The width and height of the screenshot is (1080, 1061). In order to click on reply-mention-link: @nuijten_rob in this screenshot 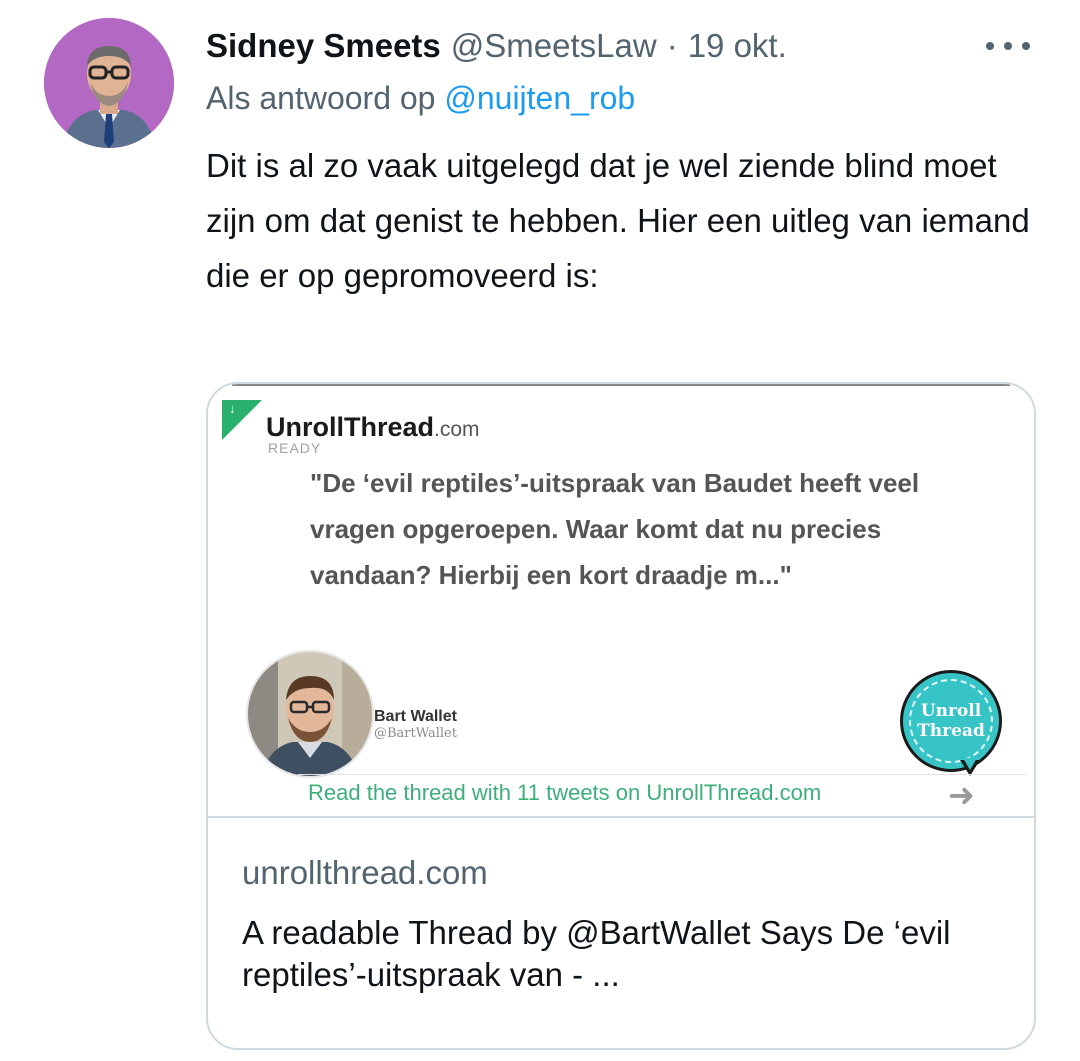, I will do `click(539, 98)`.